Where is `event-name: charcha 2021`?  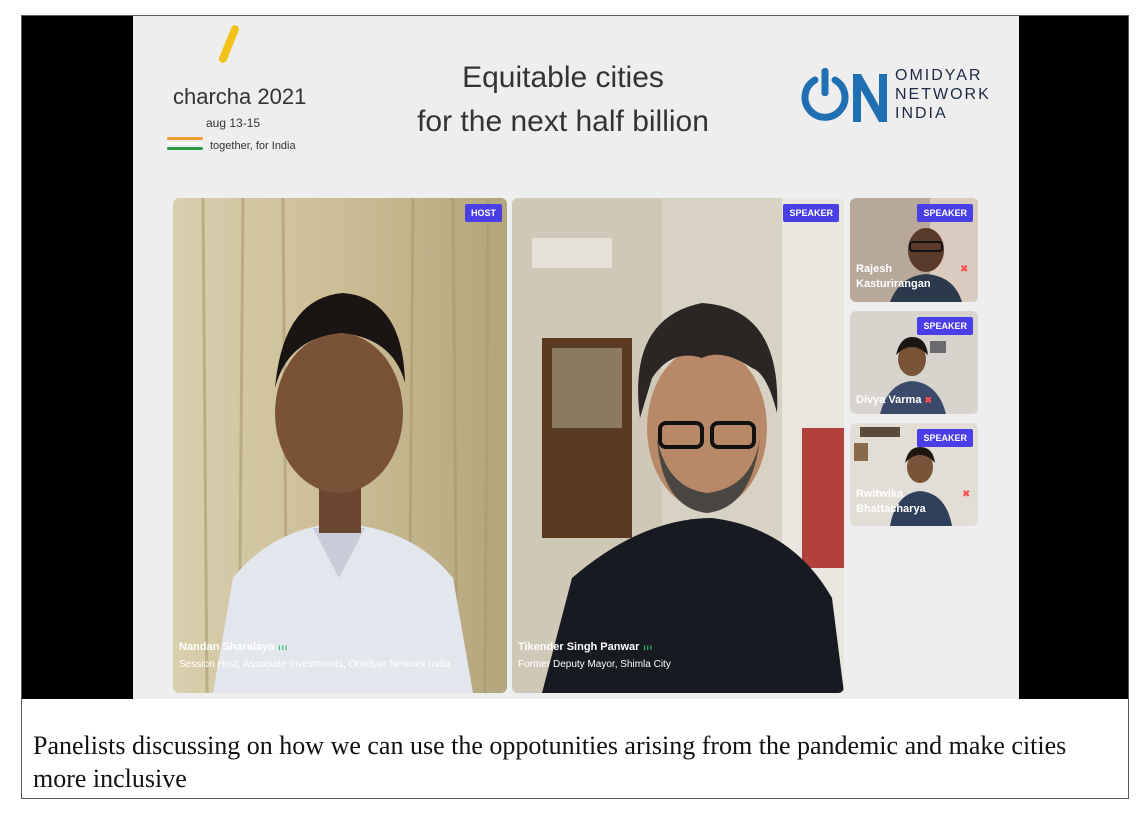
event-name: charcha 2021 is located at coordinates (240, 96).